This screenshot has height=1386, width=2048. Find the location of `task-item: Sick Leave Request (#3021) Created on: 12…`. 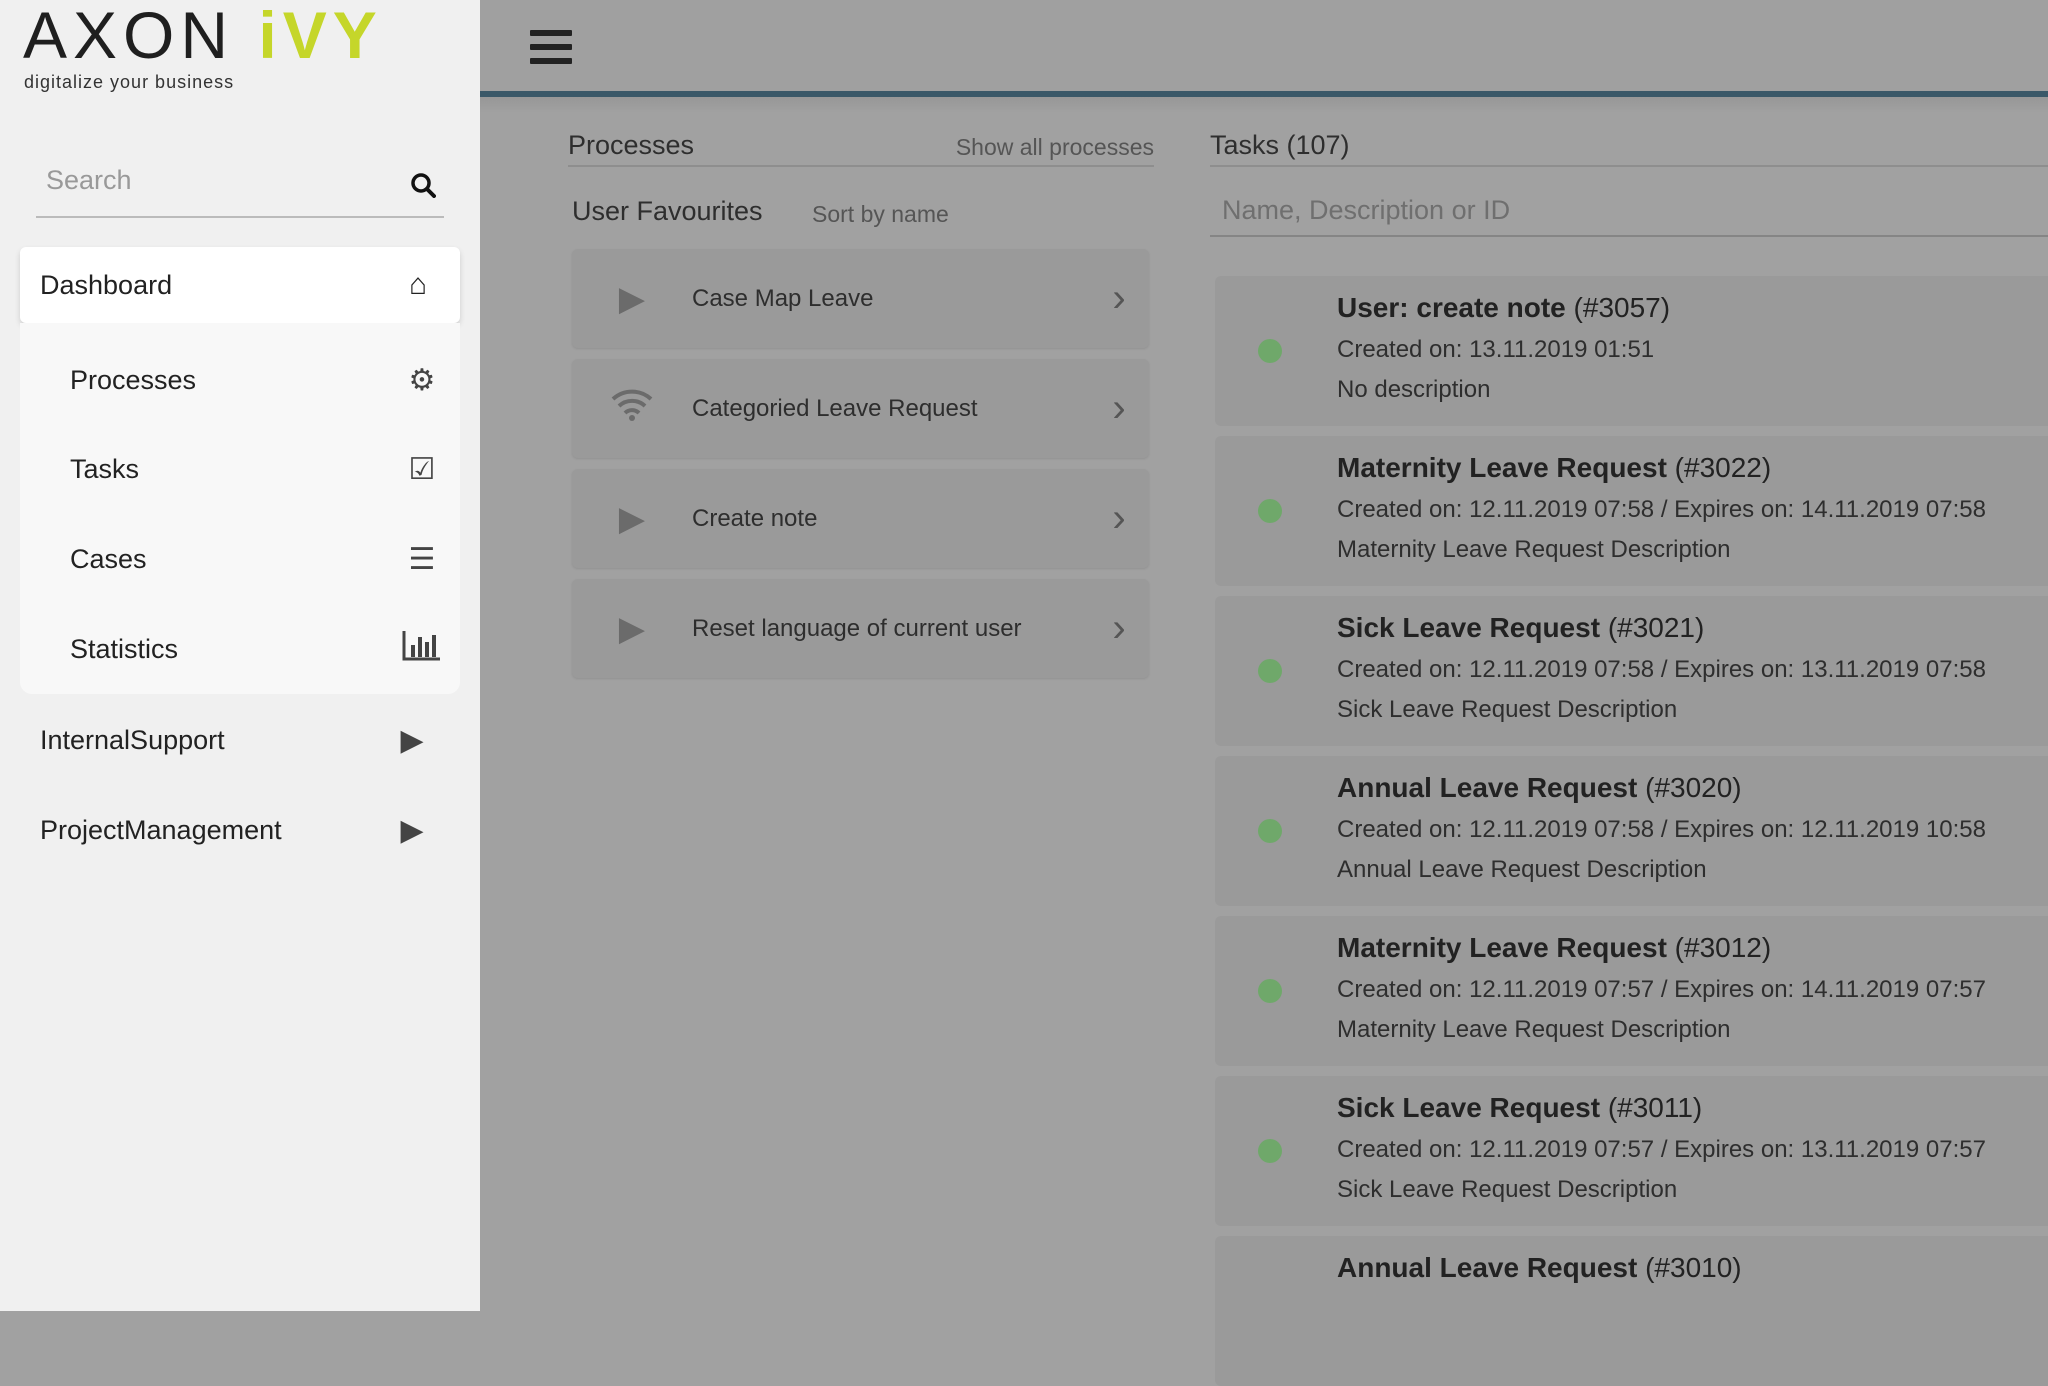

task-item: Sick Leave Request (#3021) Created on: 12… is located at coordinates (1631, 671).